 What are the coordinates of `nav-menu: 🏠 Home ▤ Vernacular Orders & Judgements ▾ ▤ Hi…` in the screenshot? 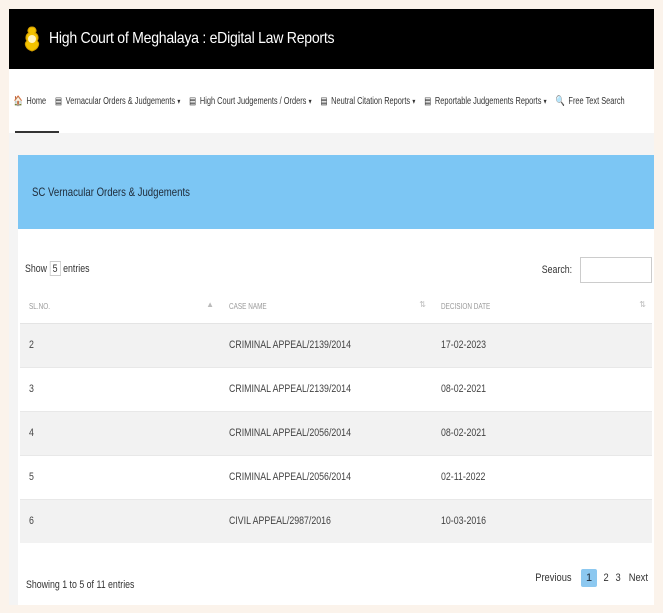 It's located at (316, 101).